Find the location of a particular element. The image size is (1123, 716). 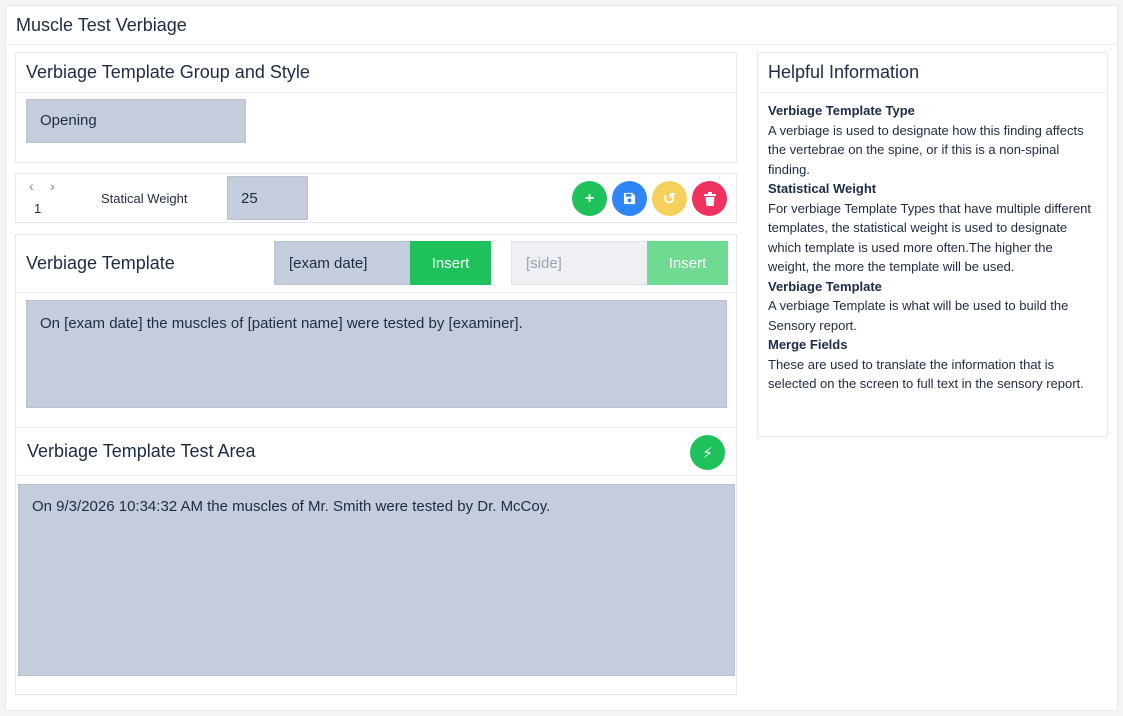

trash-icon is located at coordinates (709, 198).